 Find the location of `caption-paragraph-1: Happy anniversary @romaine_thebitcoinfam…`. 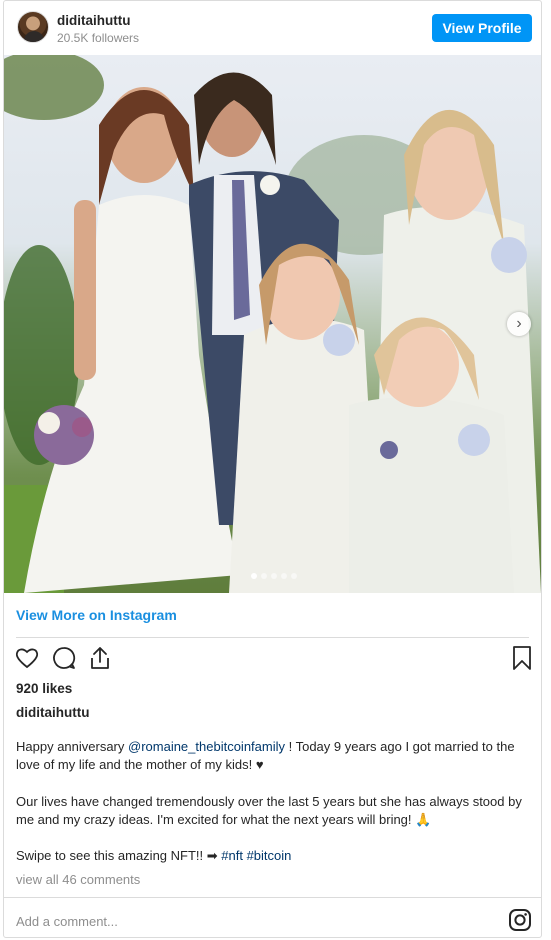

caption-paragraph-1: Happy anniversary @romaine_thebitcoinfam… is located at coordinates (276, 756).